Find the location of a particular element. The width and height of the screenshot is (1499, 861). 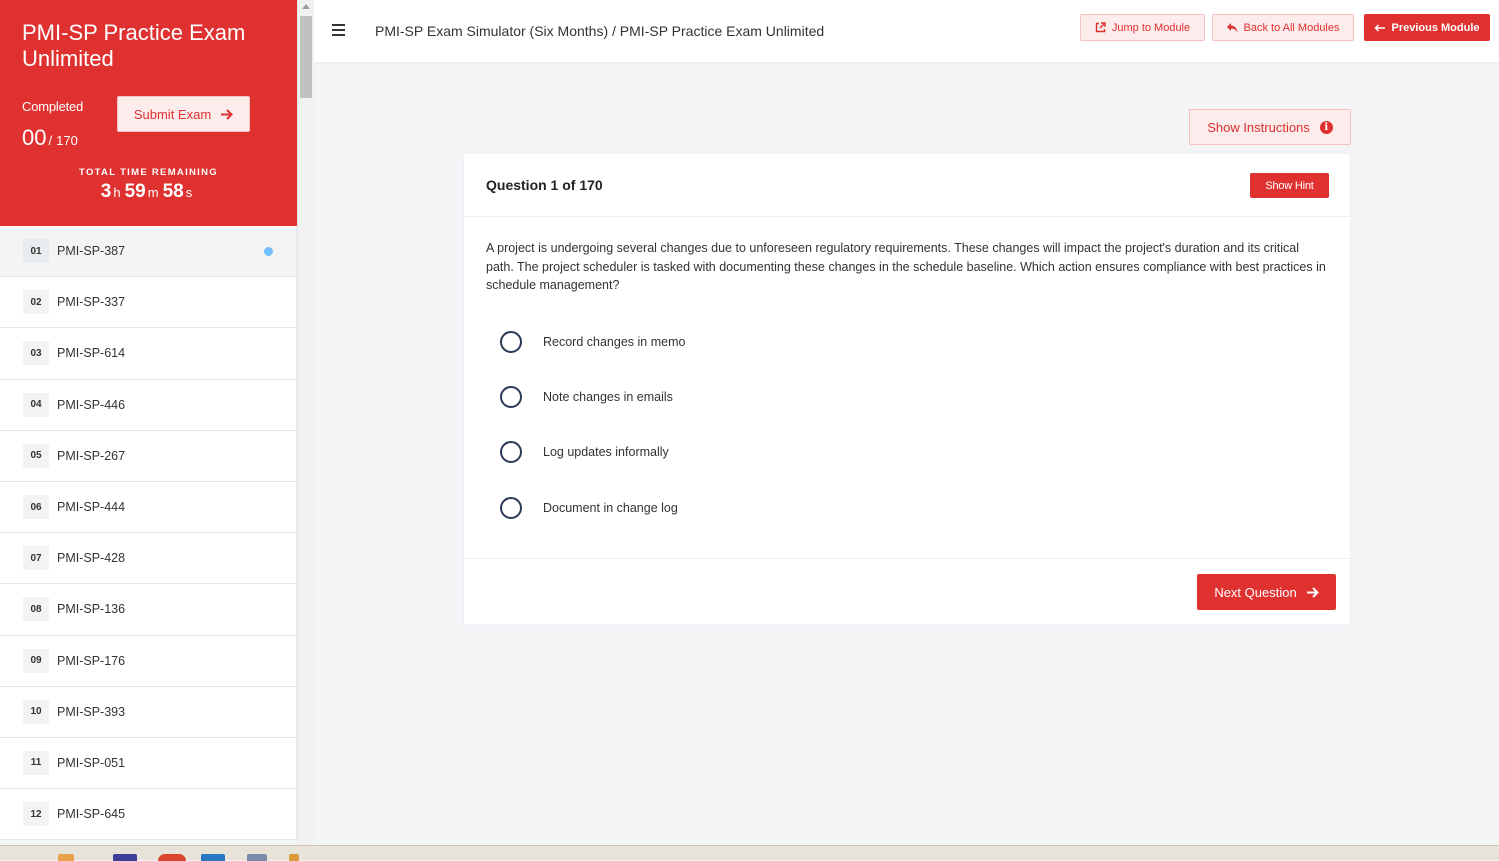

scrollbar-thumb is located at coordinates (306, 57).